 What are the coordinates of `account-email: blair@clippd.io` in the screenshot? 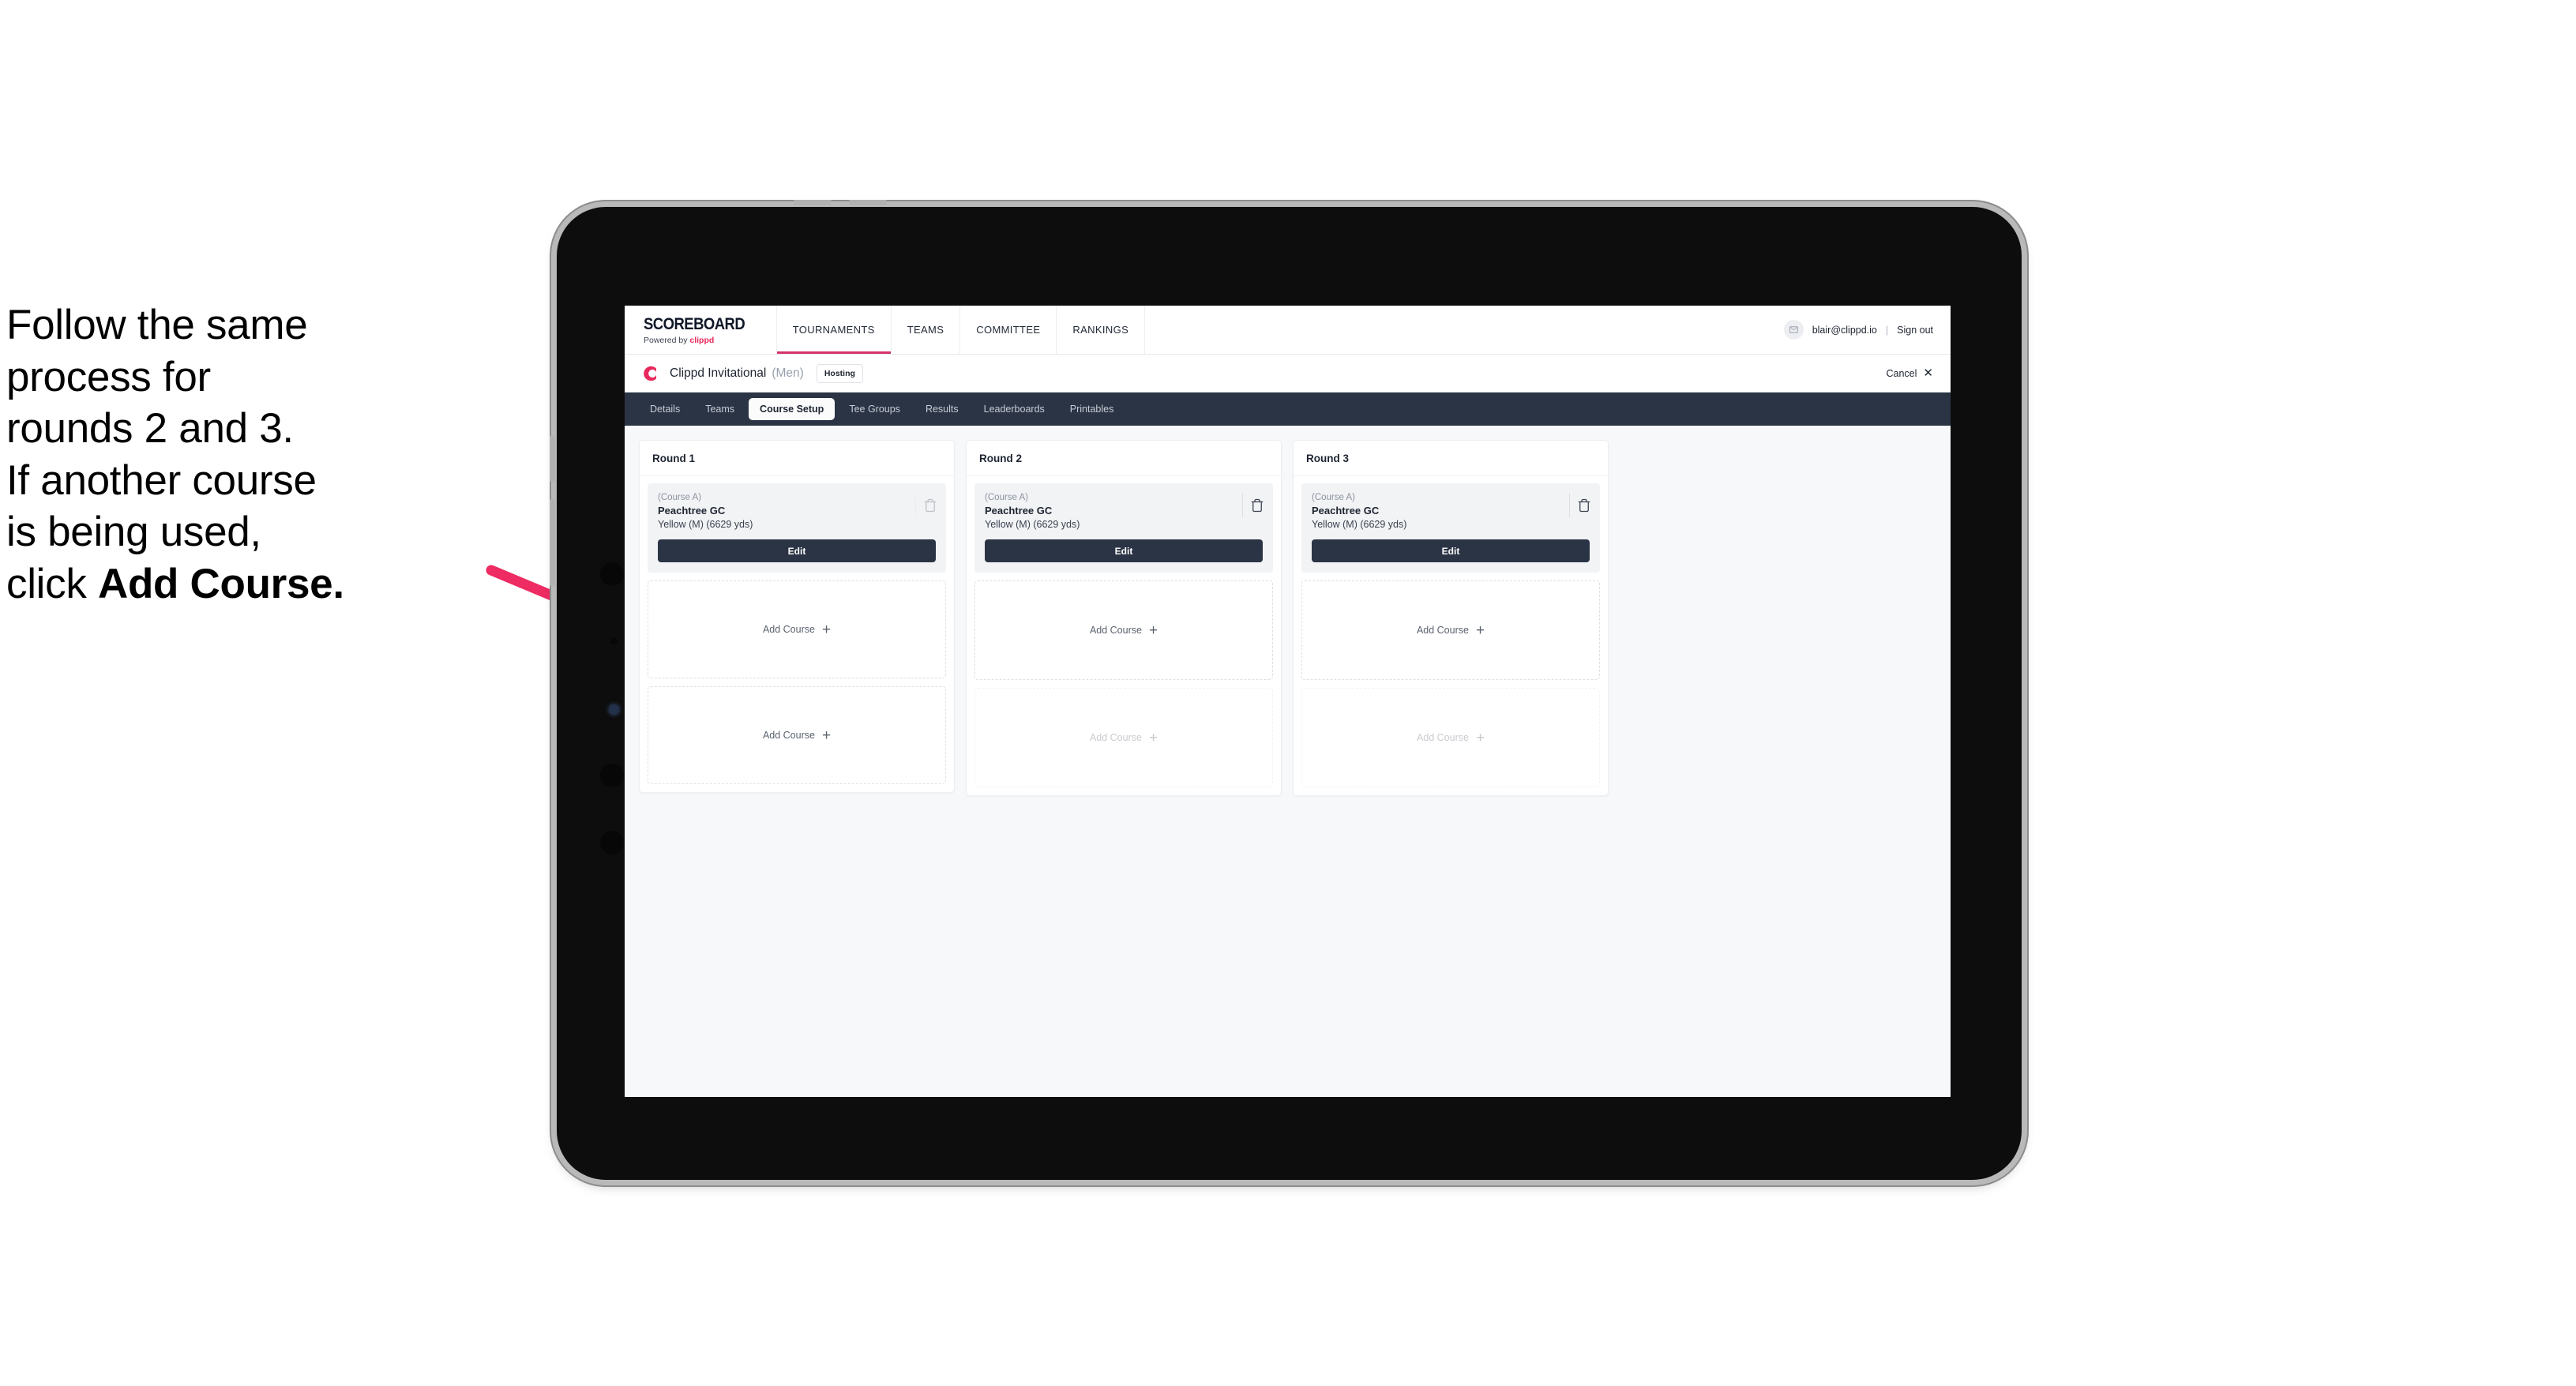 It's located at (1844, 330).